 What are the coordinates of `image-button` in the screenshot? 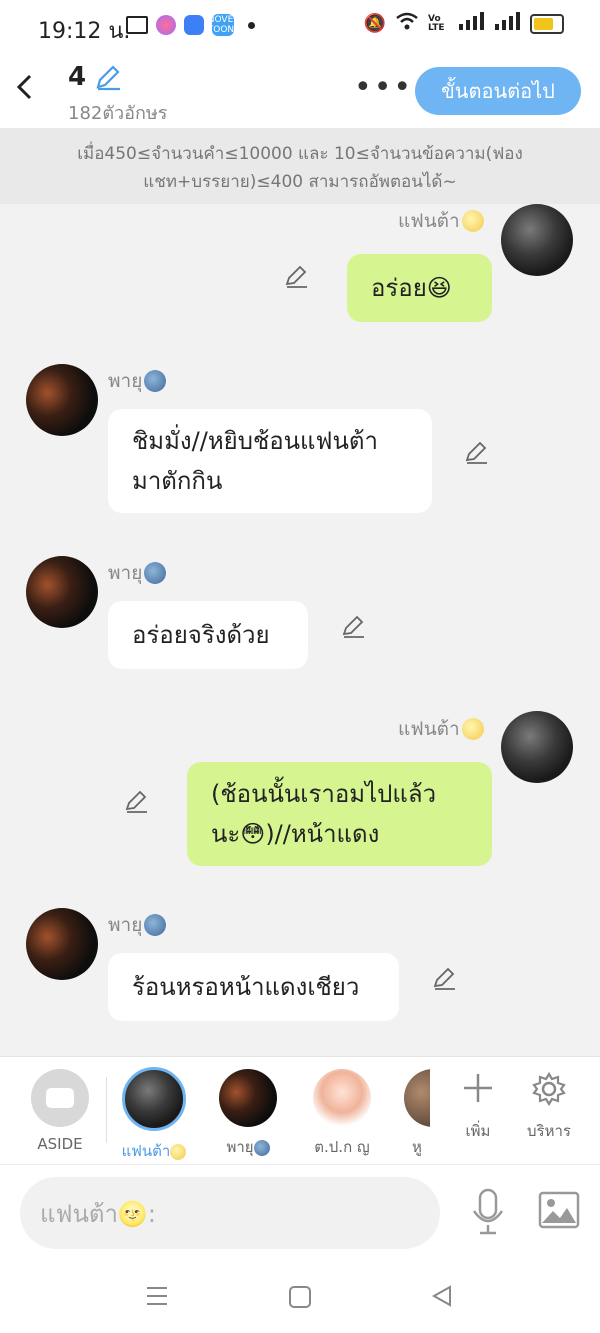 It's located at (559, 1212).